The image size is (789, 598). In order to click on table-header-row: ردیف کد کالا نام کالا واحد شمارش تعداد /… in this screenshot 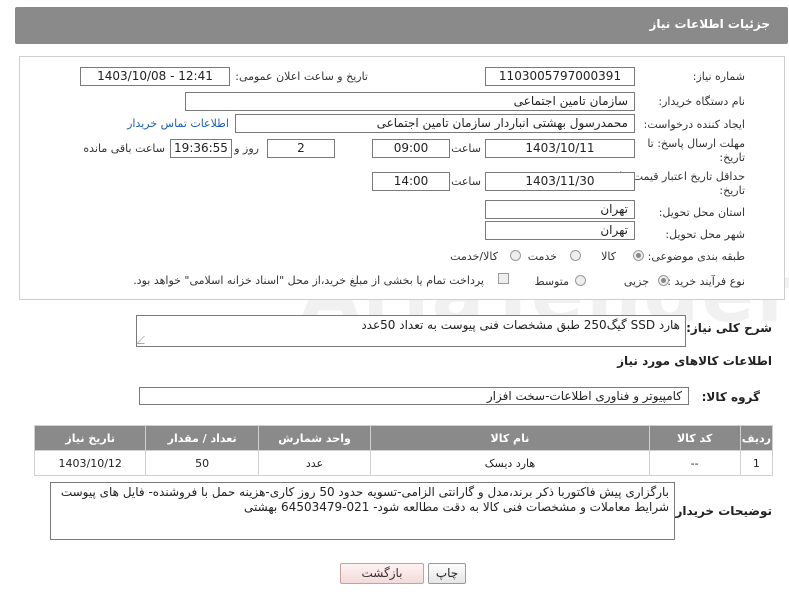, I will do `click(403, 438)`.